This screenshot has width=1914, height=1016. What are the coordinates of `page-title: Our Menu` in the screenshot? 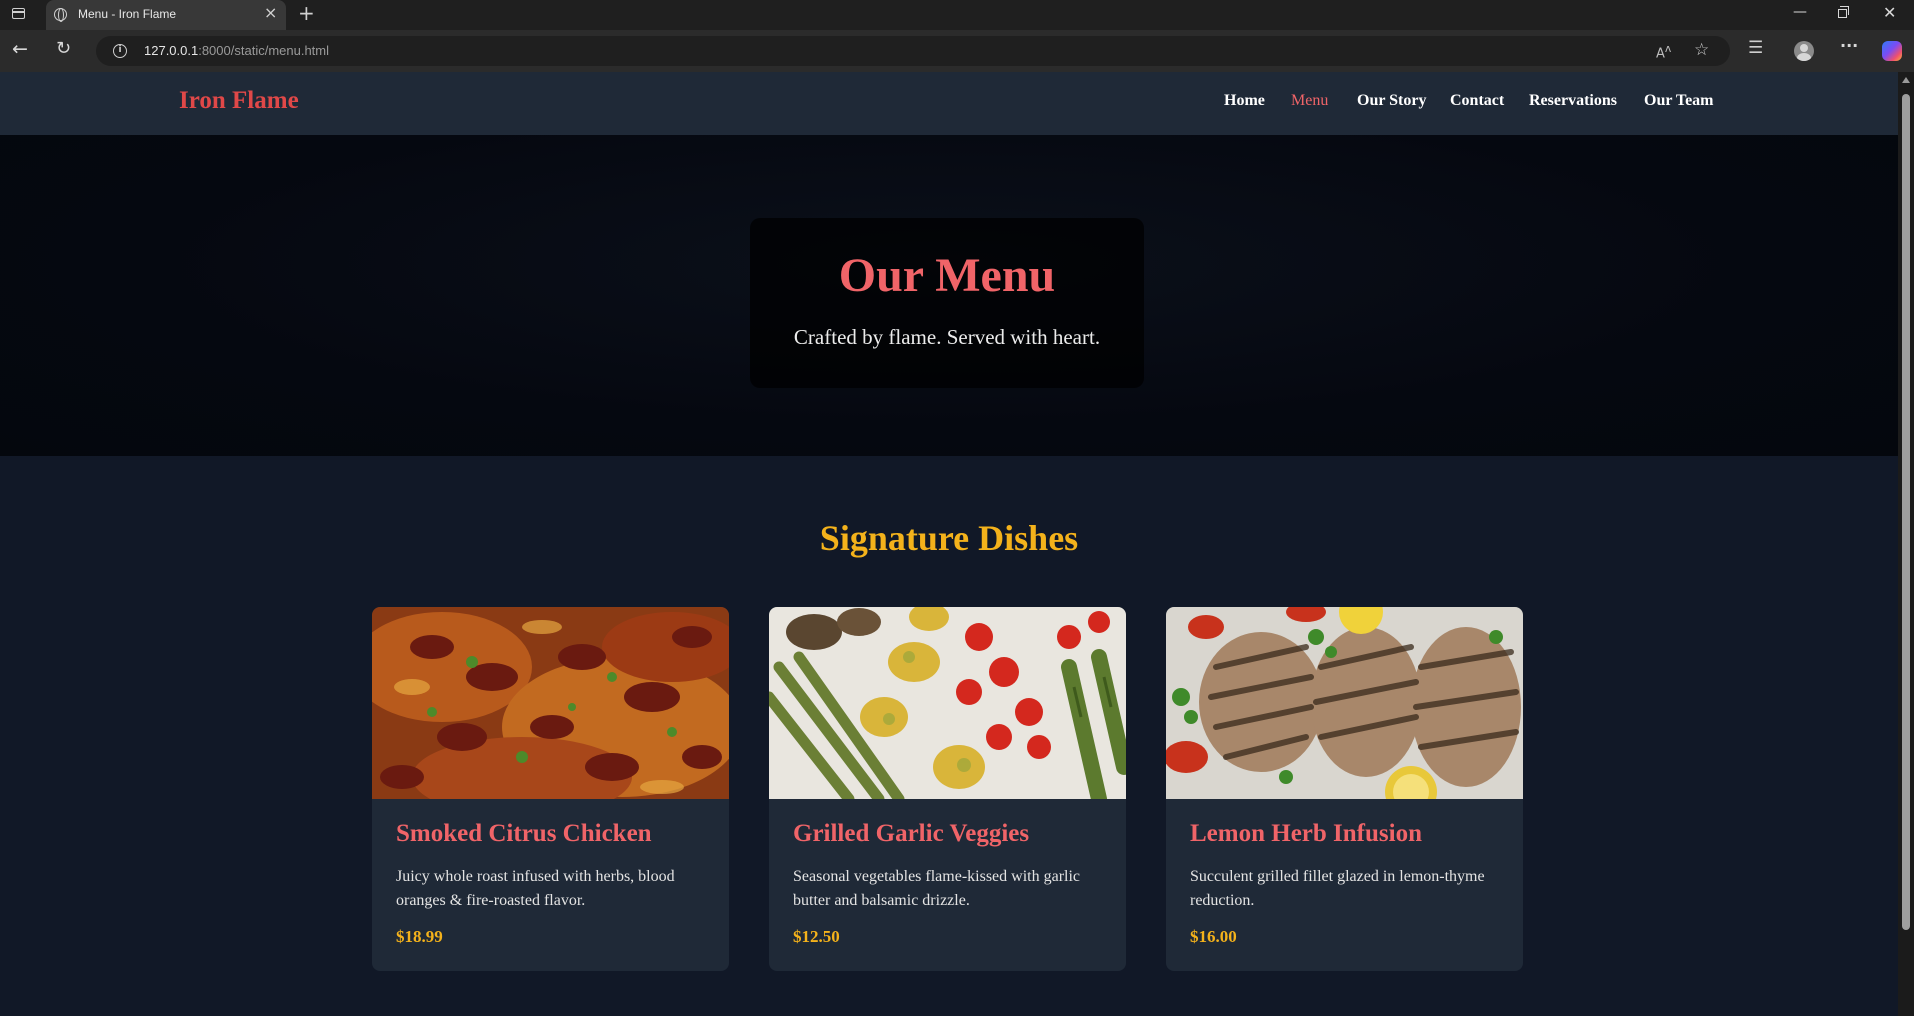 It's located at (947, 275).